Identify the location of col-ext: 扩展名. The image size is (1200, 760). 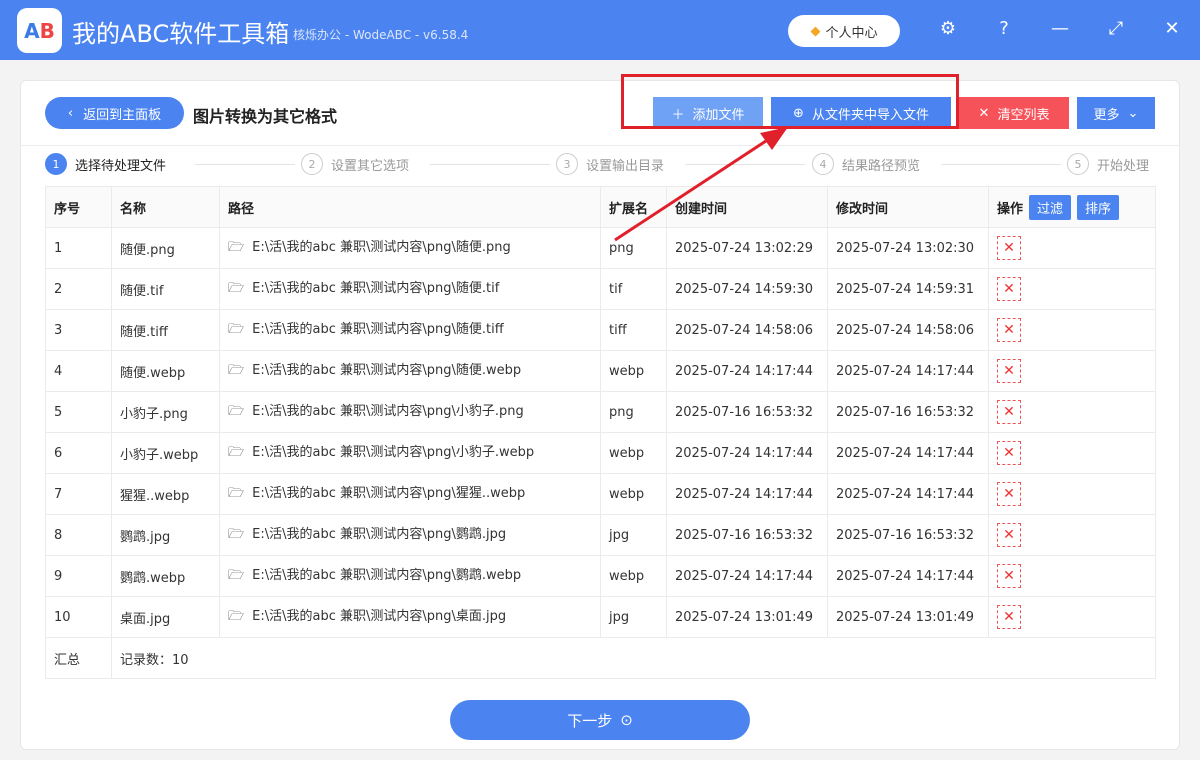
(633, 207).